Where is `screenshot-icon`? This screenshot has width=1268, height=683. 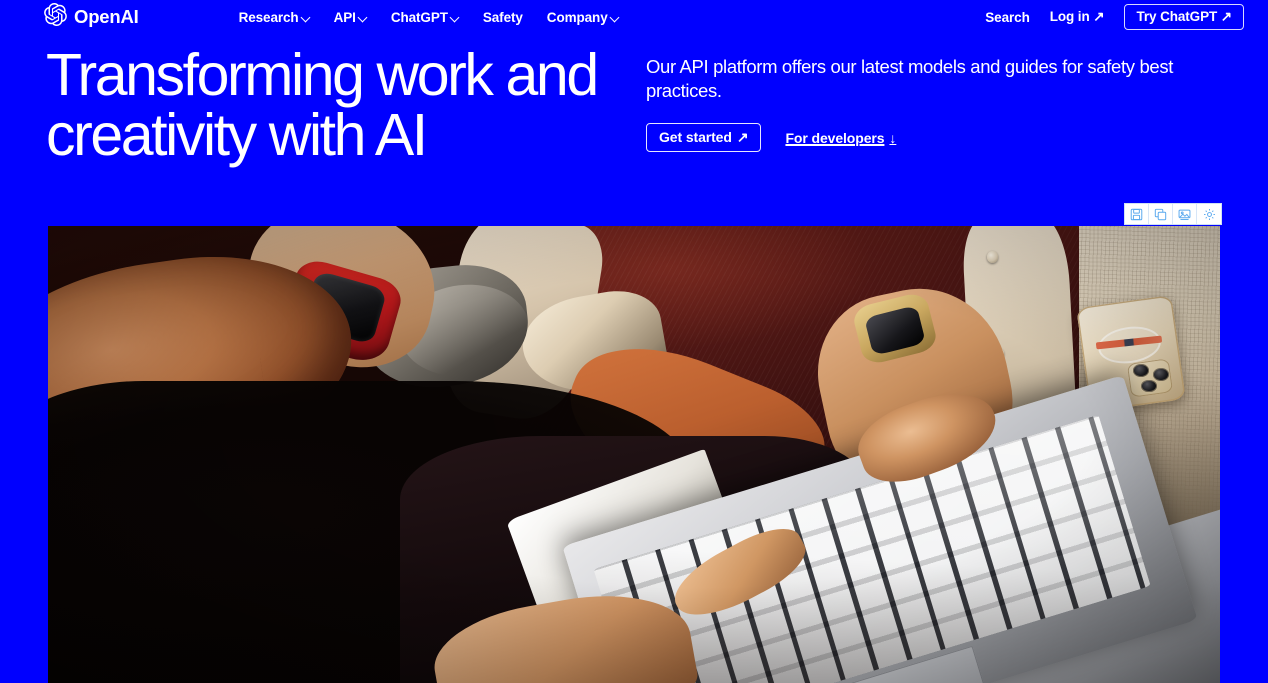
screenshot-icon is located at coordinates (1185, 214).